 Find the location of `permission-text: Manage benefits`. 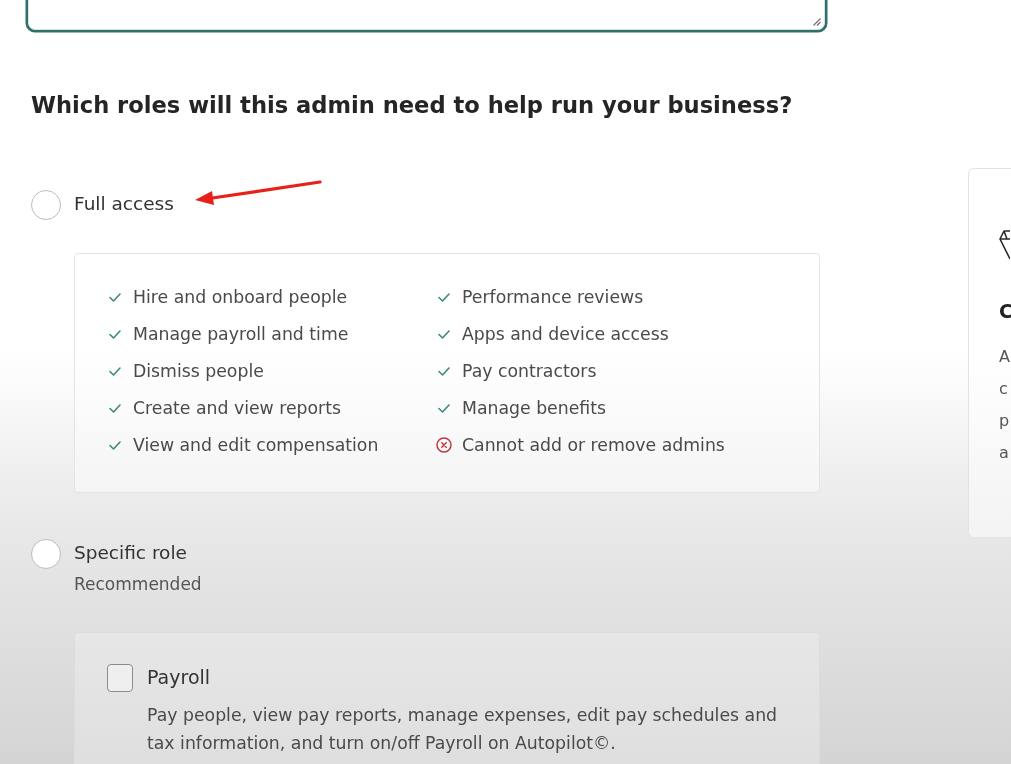

permission-text: Manage benefits is located at coordinates (534, 408).